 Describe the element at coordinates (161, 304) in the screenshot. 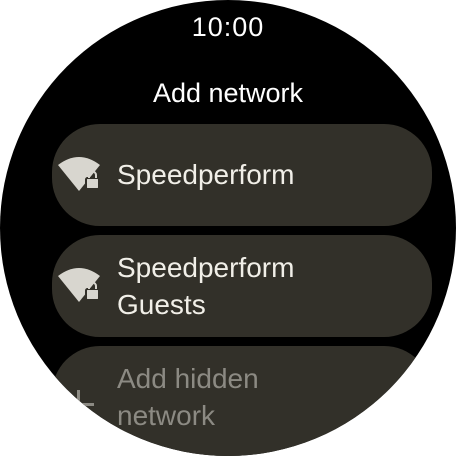

I see `network-name-line-2: Guests` at that location.